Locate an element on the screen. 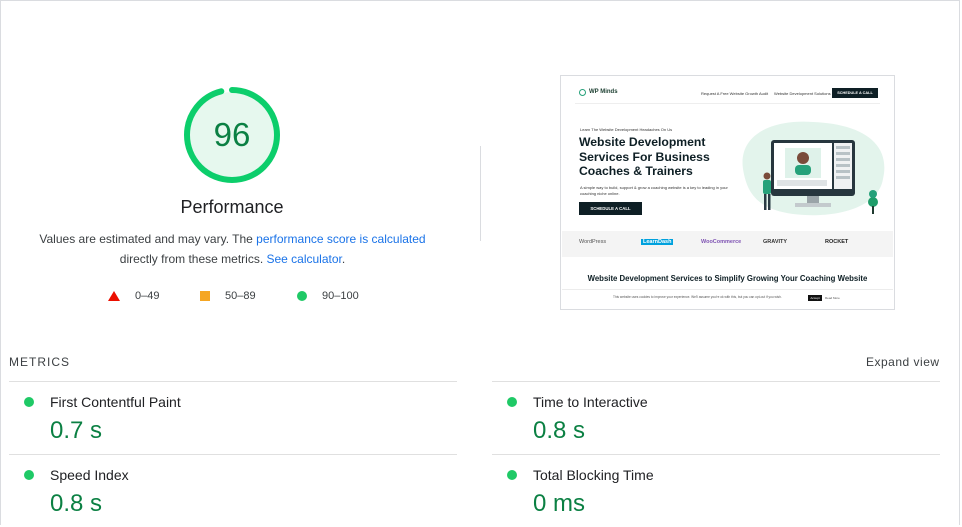 The height and width of the screenshot is (527, 962). metric-label: Speed Index is located at coordinates (89, 475).